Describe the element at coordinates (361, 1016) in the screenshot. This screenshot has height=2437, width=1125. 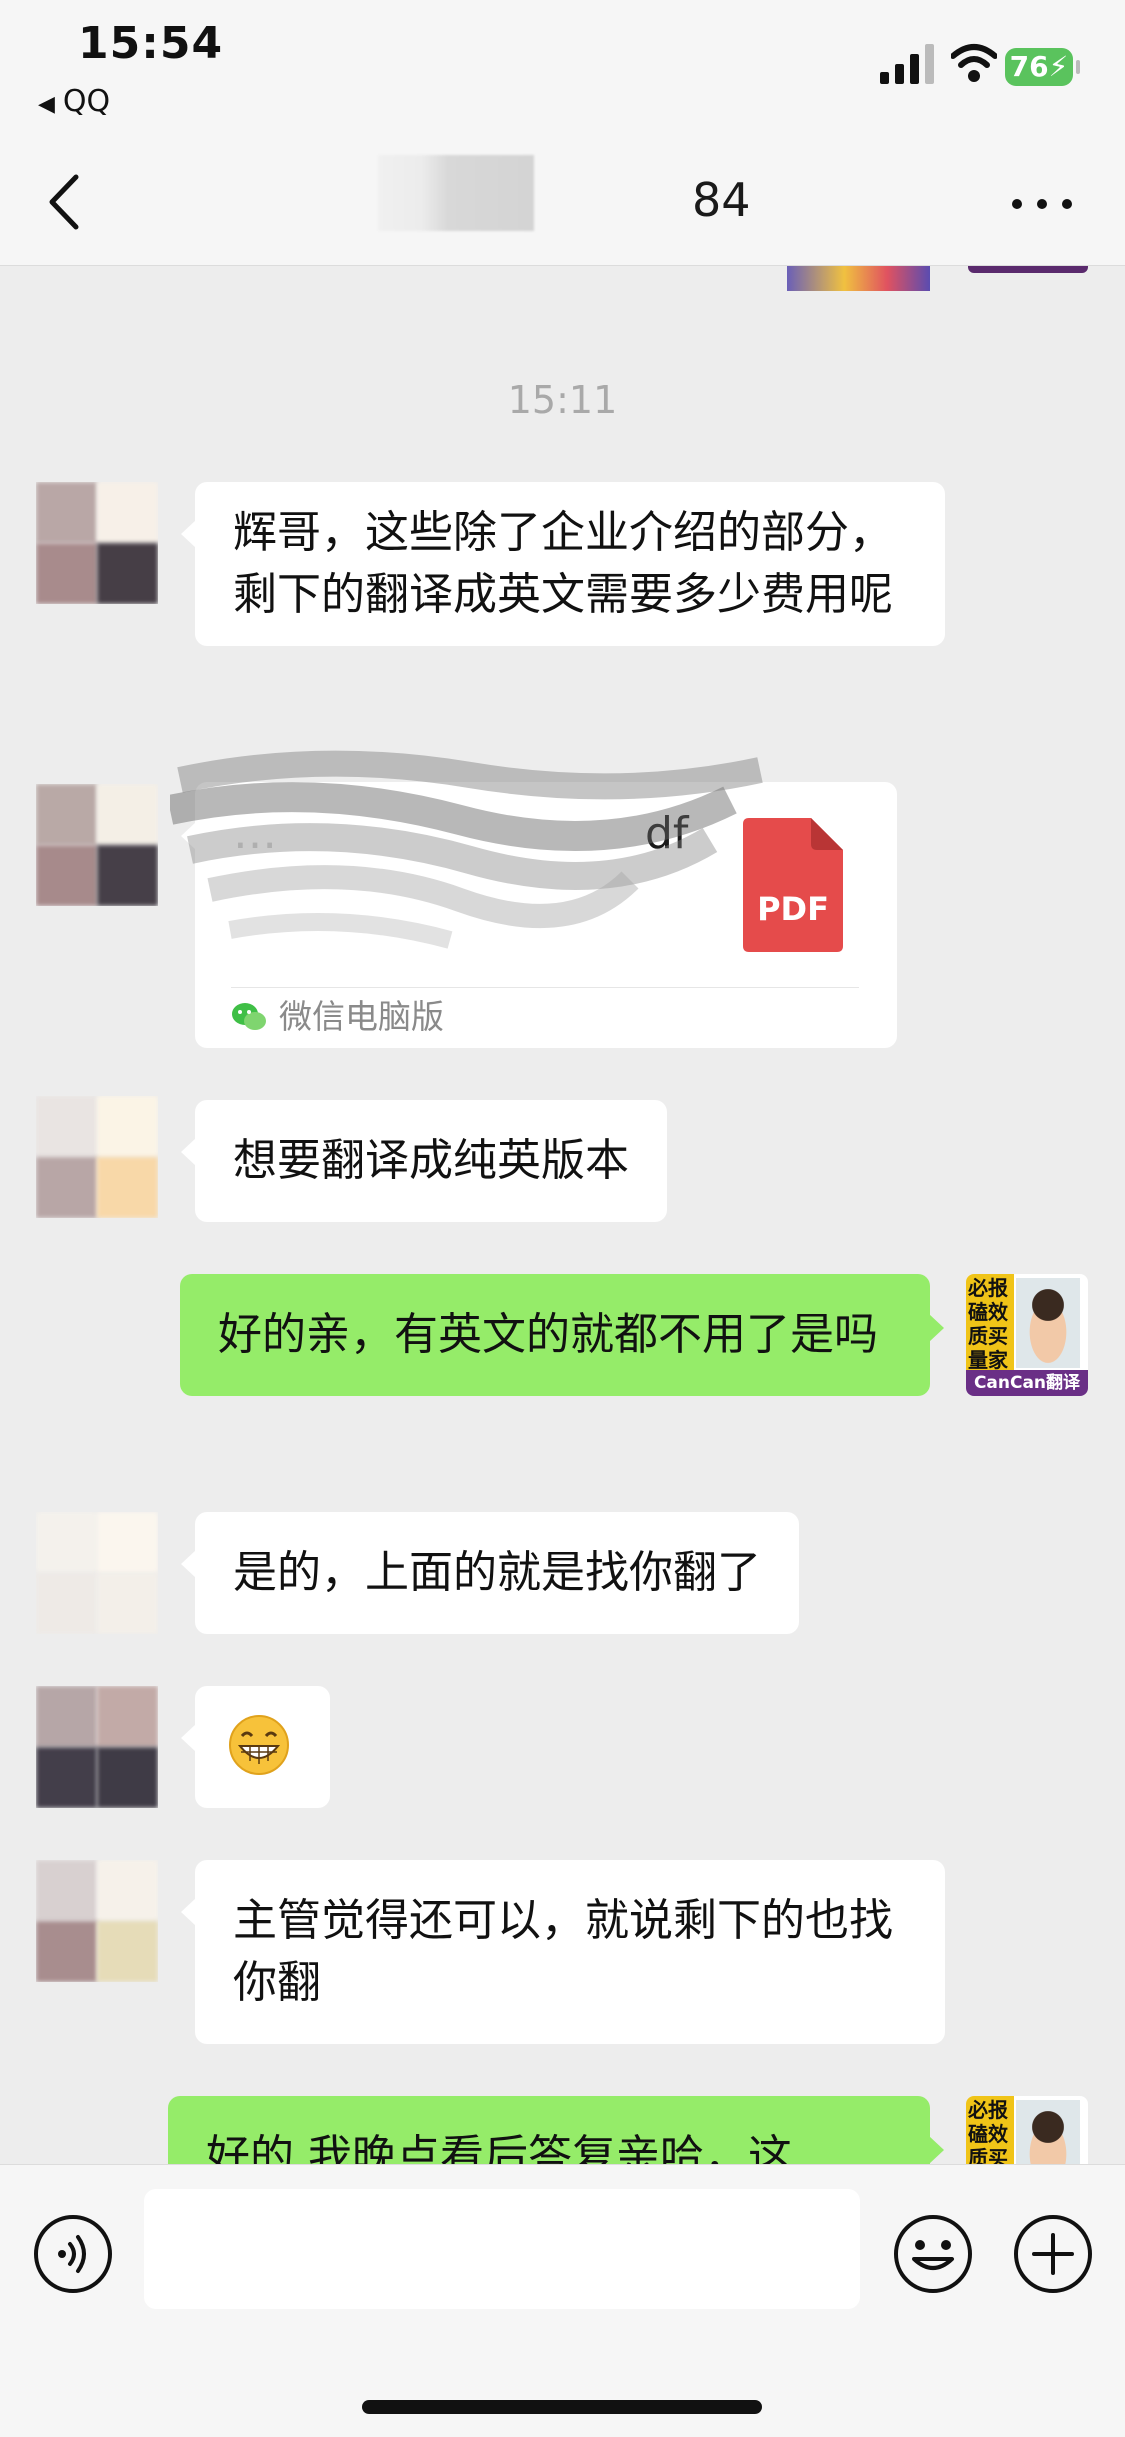
I see `file-source-label: 微信电脑版` at that location.